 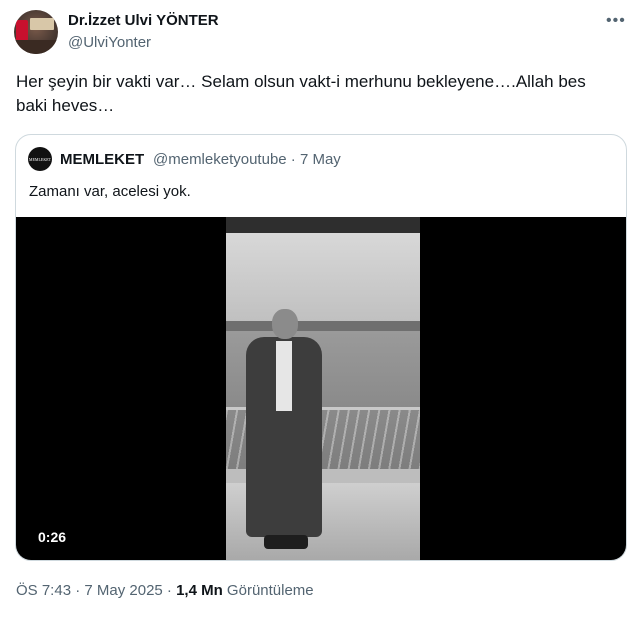 What do you see at coordinates (323, 225) in the screenshot?
I see `roof-beam` at bounding box center [323, 225].